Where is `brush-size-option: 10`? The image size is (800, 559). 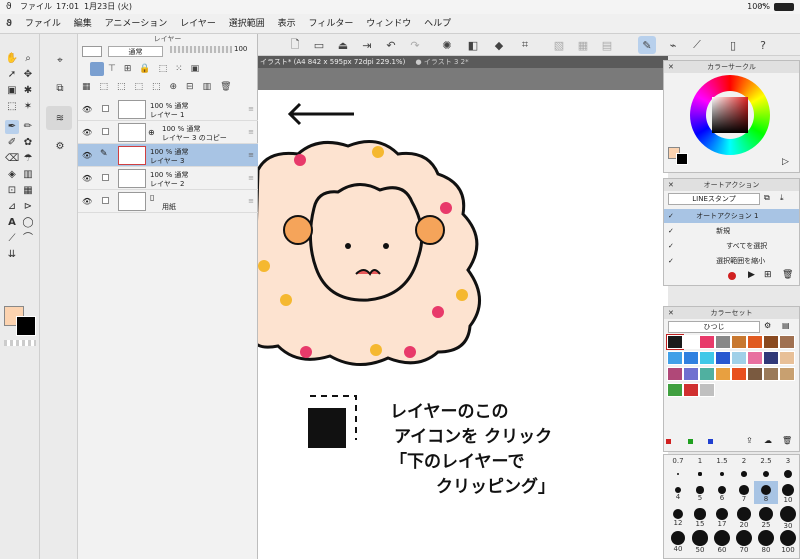
brush-size-option: 10 is located at coordinates (788, 492).